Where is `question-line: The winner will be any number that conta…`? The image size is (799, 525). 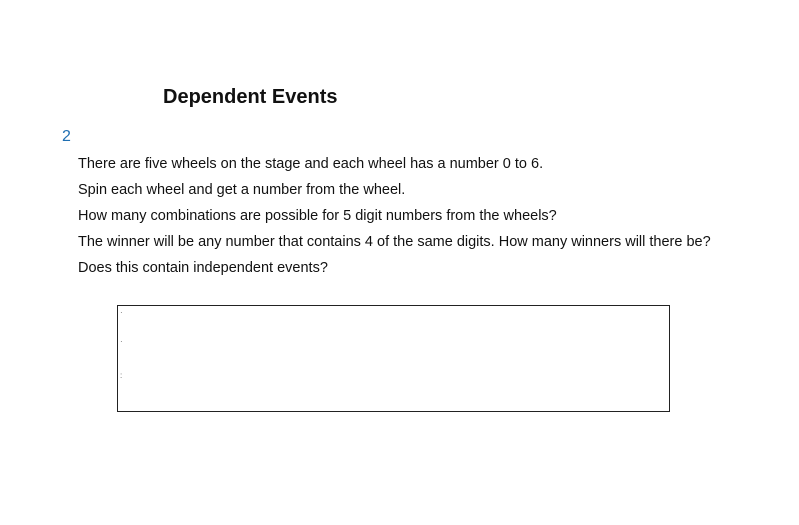
question-line: The winner will be any number that conta… is located at coordinates (394, 242).